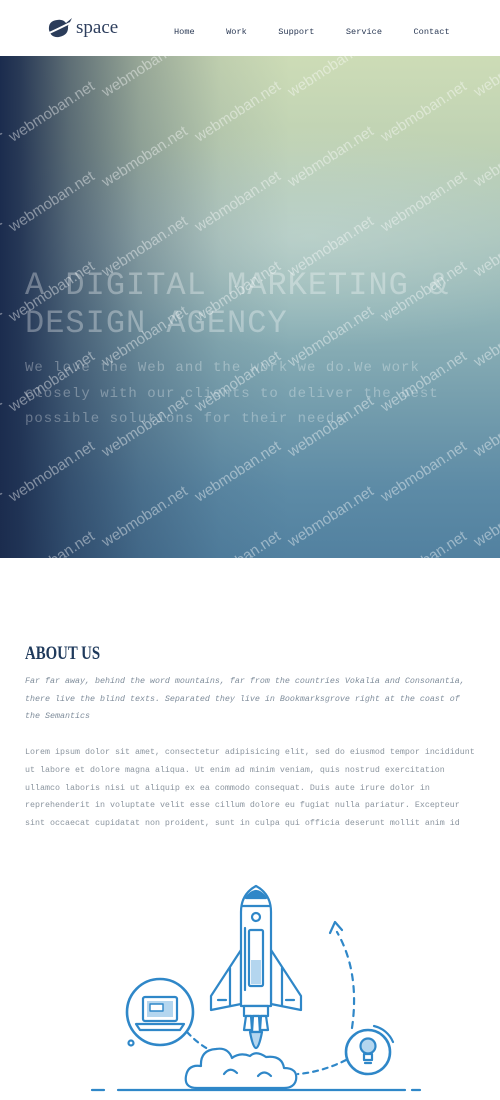  I want to click on site-header: space Home Work Support Service Contact, so click(250, 28).